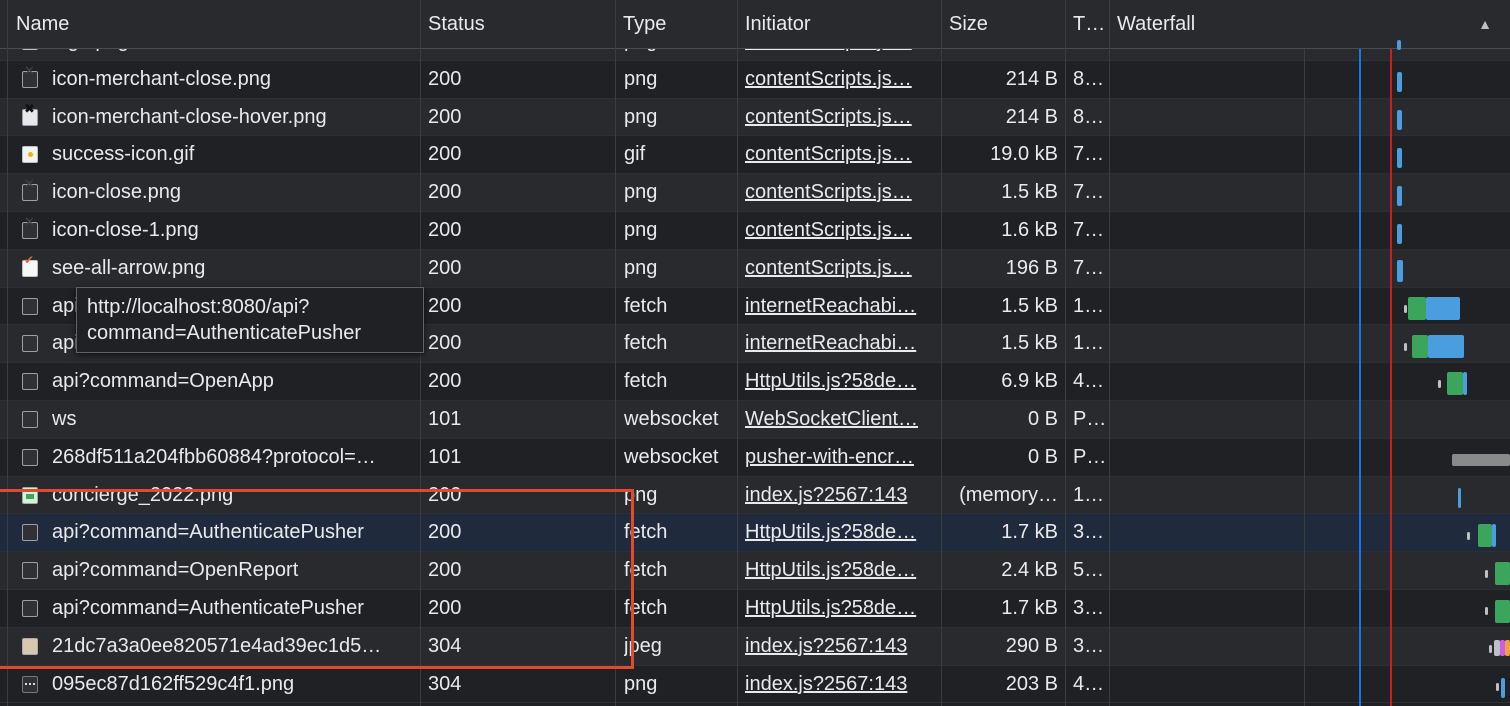  I want to click on column-header-size: Size, so click(1003, 24).